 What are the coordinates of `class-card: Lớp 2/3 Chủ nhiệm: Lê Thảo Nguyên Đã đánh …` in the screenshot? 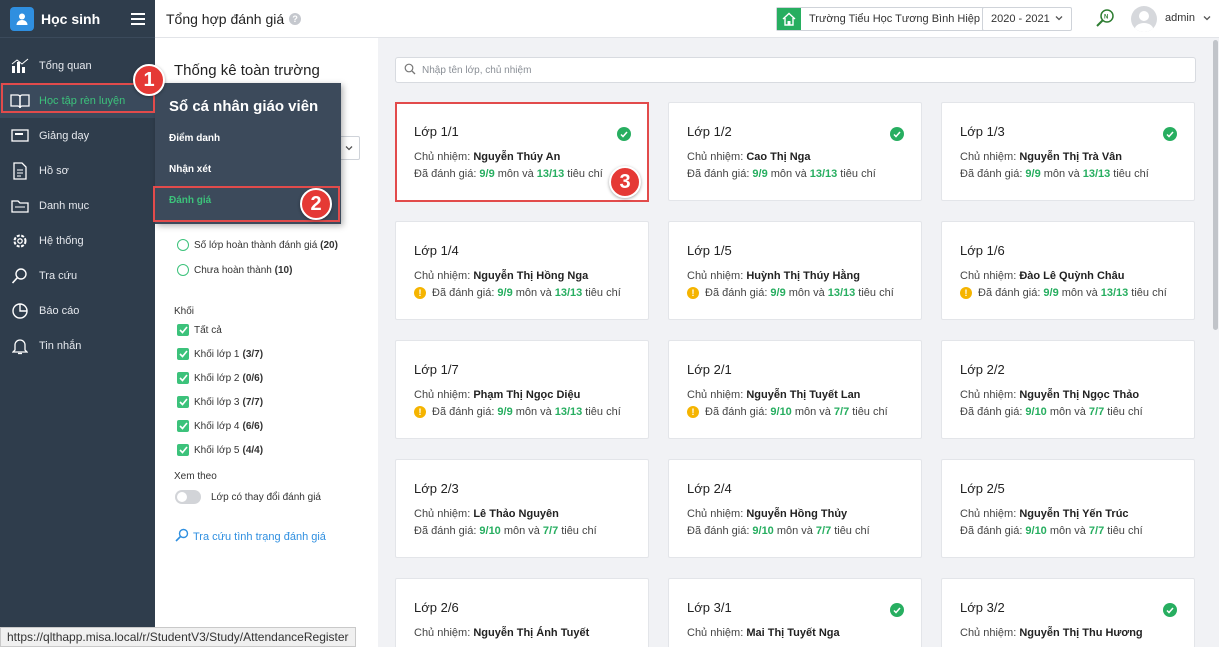 It's located at (522, 508).